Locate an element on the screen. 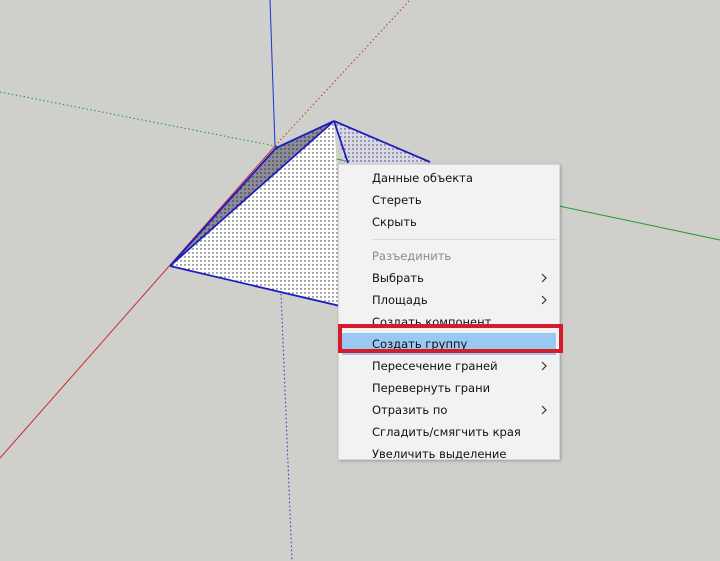 This screenshot has width=720, height=561. menu-item-flip-along: Отразить по is located at coordinates (449, 410).